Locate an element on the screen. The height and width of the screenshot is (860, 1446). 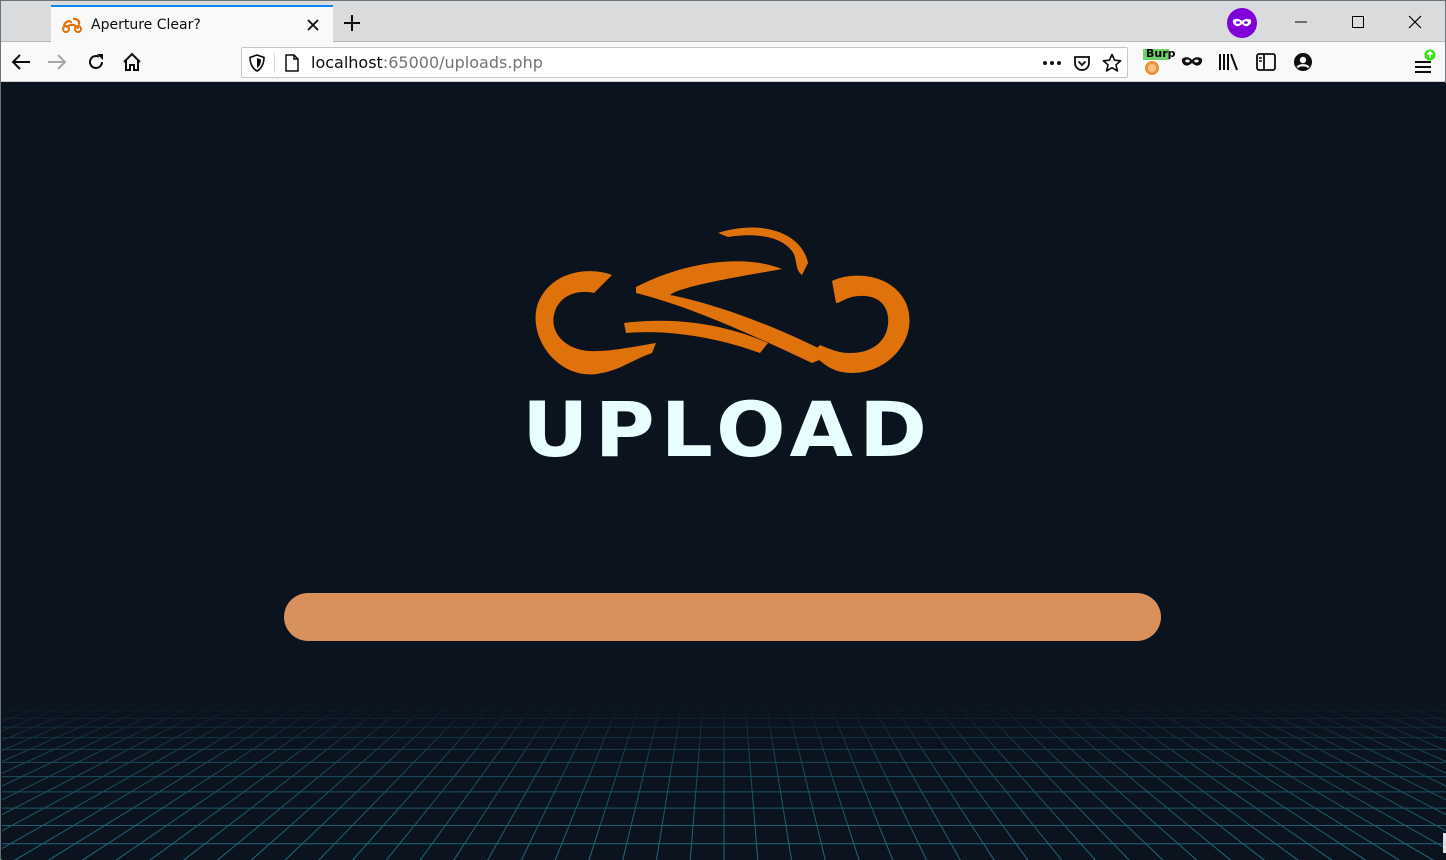
new-tab-button is located at coordinates (352, 23).